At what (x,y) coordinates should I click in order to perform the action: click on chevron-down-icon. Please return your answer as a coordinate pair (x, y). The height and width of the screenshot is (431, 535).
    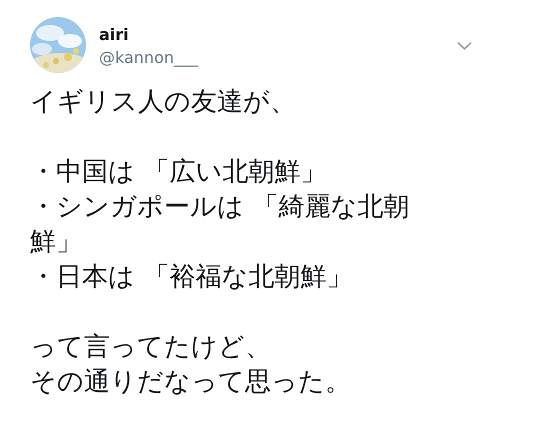
    Looking at the image, I should click on (464, 46).